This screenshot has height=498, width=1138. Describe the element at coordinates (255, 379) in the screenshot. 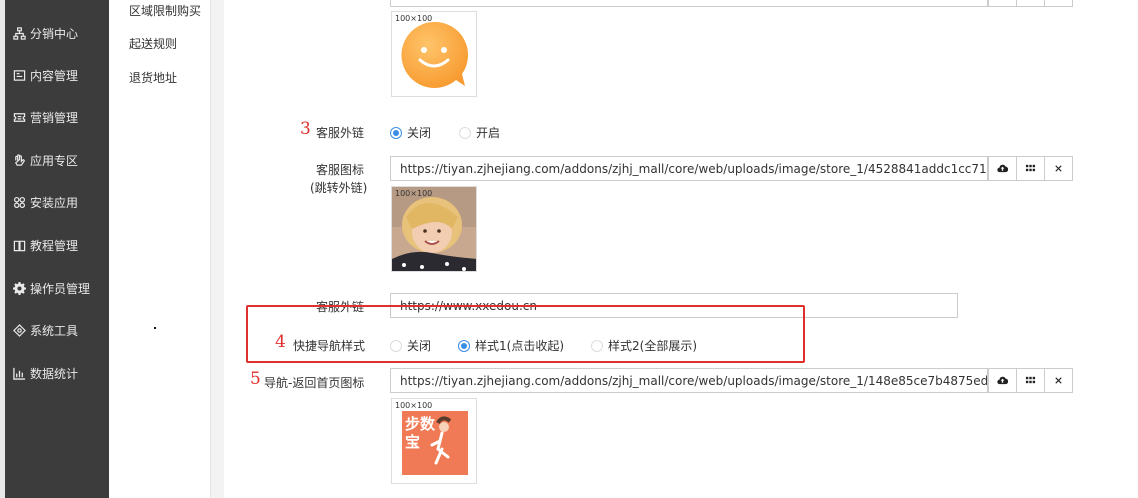

I see `annotation-marker-5: 5` at that location.